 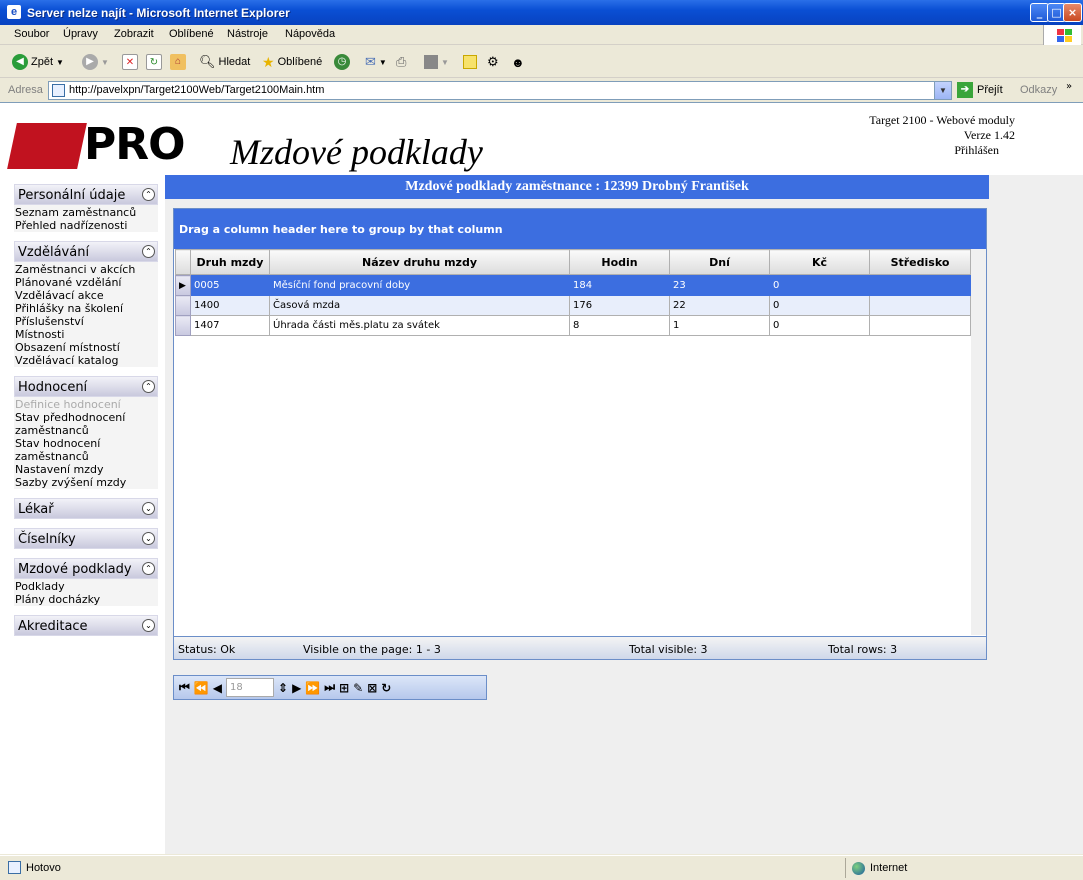 I want to click on cell-druh: 1400, so click(x=230, y=305).